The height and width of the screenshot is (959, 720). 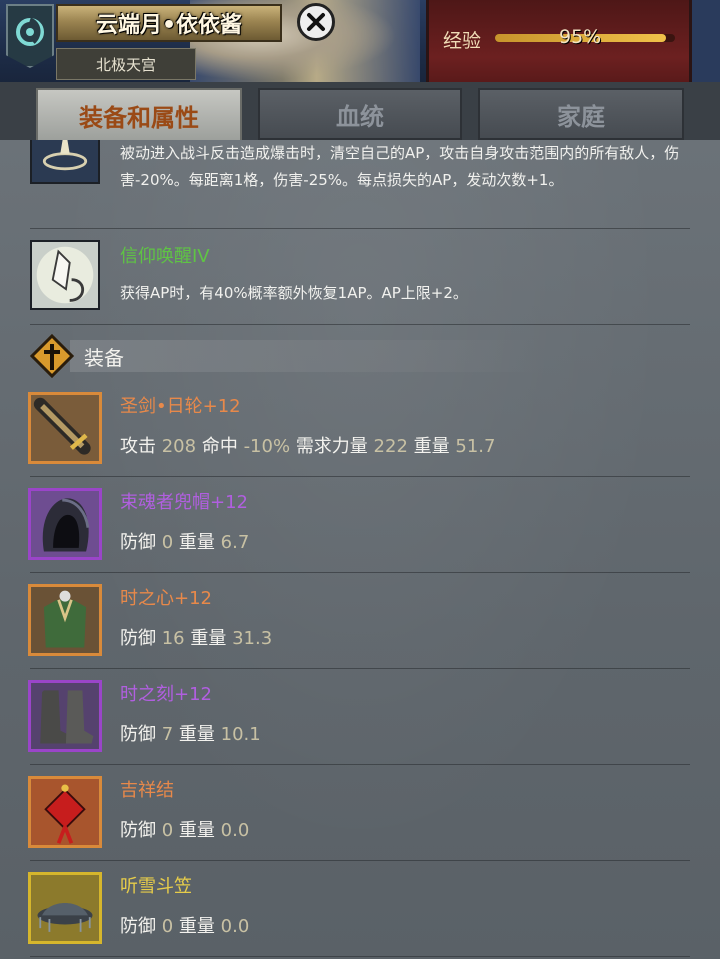 What do you see at coordinates (360, 114) in the screenshot?
I see `tab-bloodline: 血统` at bounding box center [360, 114].